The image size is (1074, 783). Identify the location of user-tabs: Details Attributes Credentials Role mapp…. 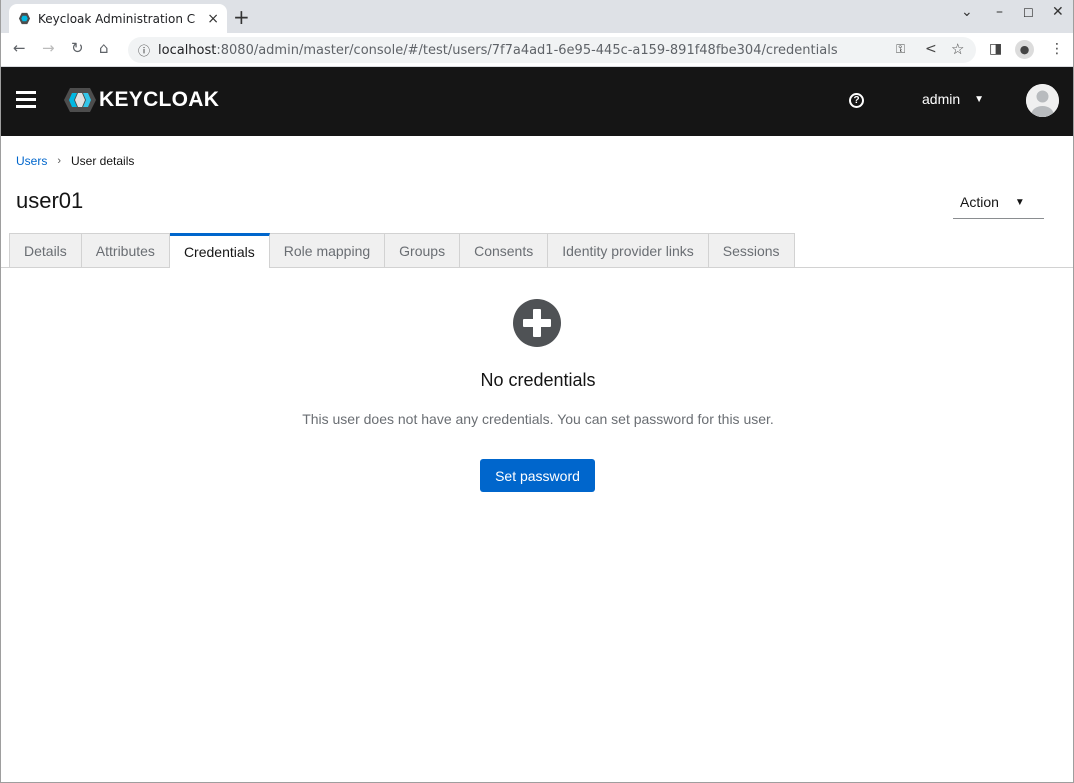
(402, 250).